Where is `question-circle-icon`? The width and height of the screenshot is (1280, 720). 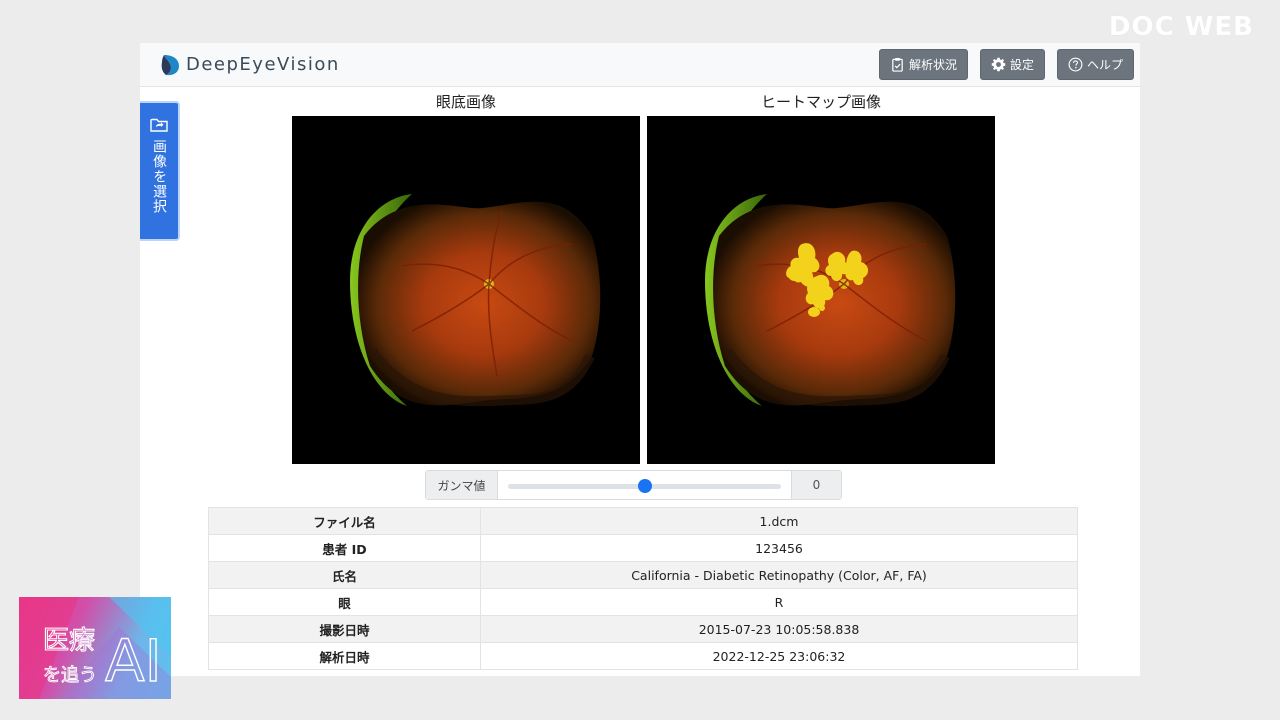
question-circle-icon is located at coordinates (1075, 64).